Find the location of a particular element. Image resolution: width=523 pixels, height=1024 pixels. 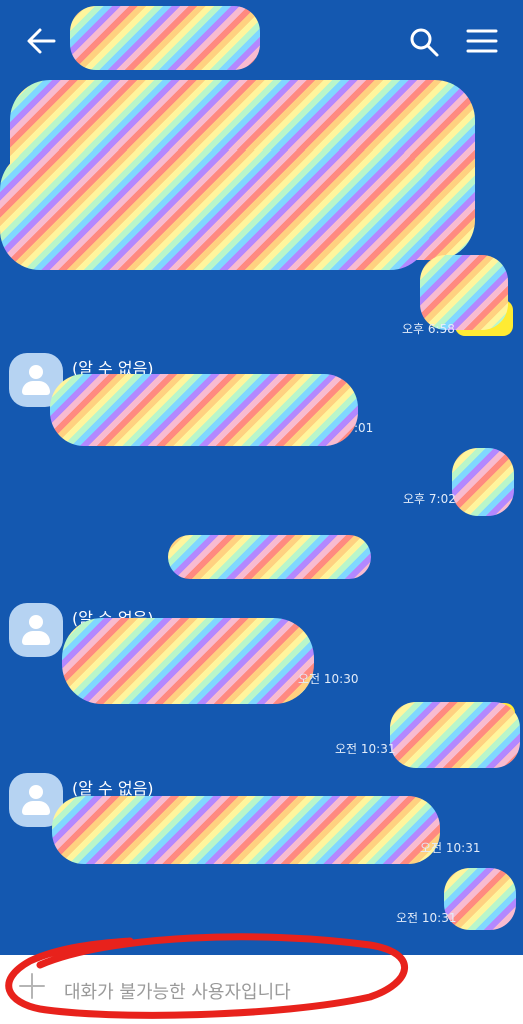

message-time: 오전 10:30 is located at coordinates (328, 679).